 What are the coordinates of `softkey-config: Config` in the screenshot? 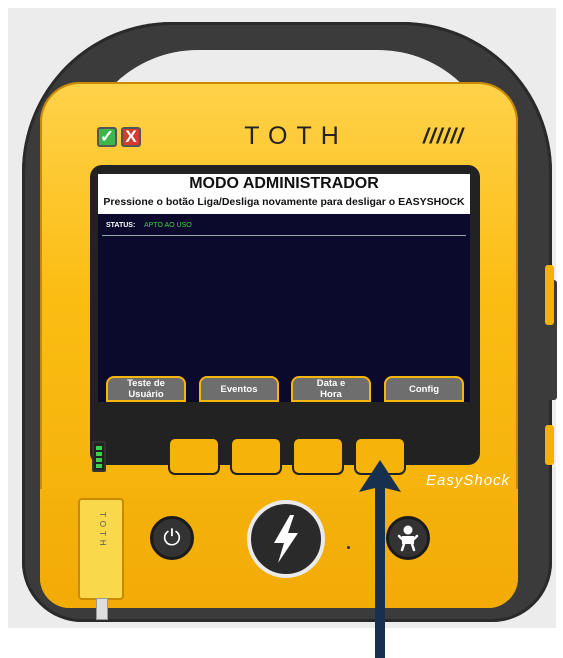 It's located at (424, 389).